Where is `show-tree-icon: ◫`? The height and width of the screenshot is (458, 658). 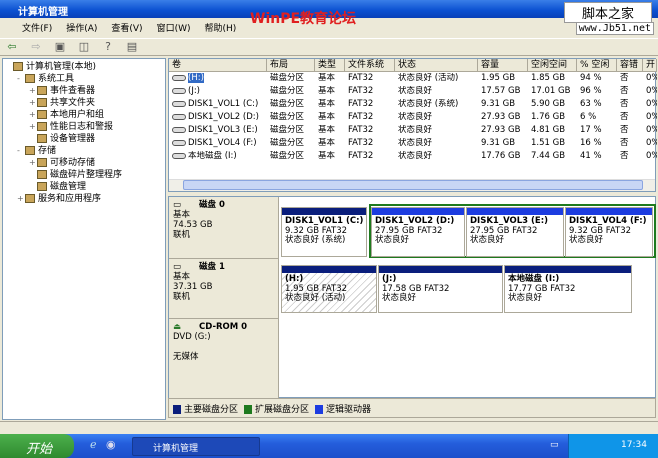 show-tree-icon: ◫ is located at coordinates (84, 47).